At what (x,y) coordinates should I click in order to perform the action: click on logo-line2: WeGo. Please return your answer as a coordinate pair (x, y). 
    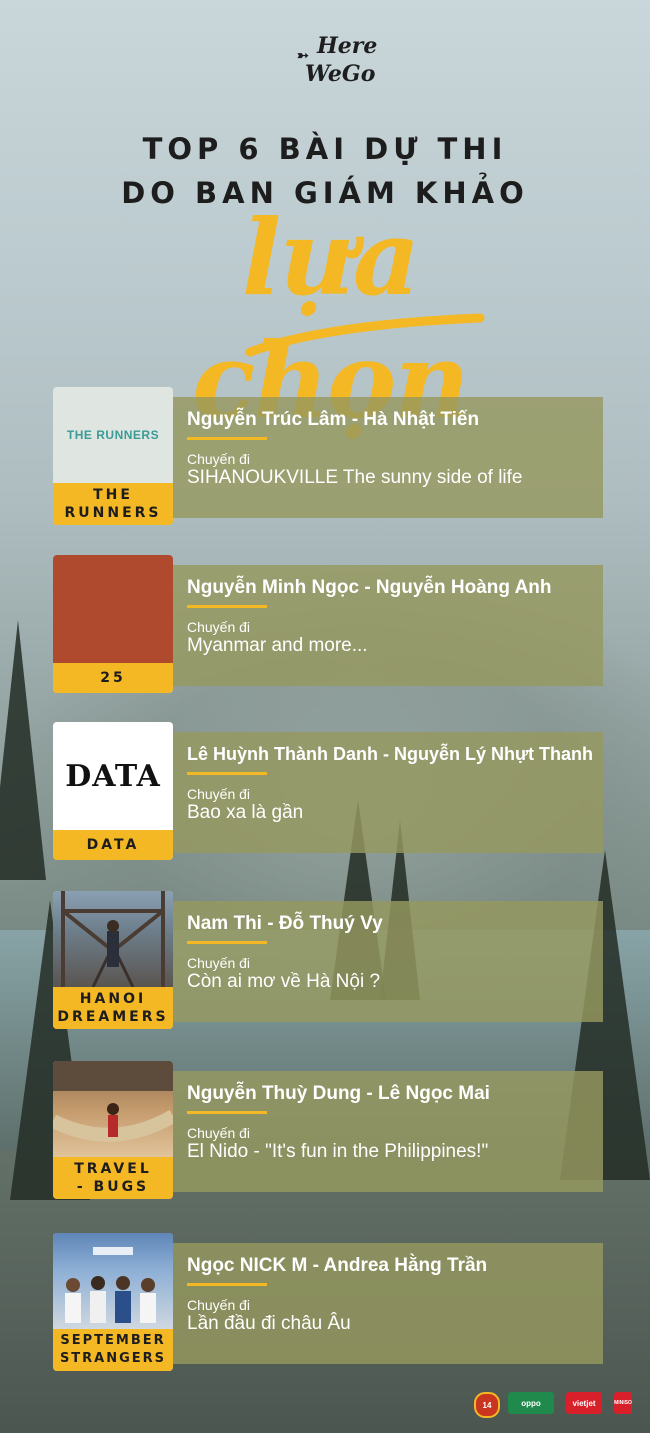
    Looking at the image, I should click on (340, 74).